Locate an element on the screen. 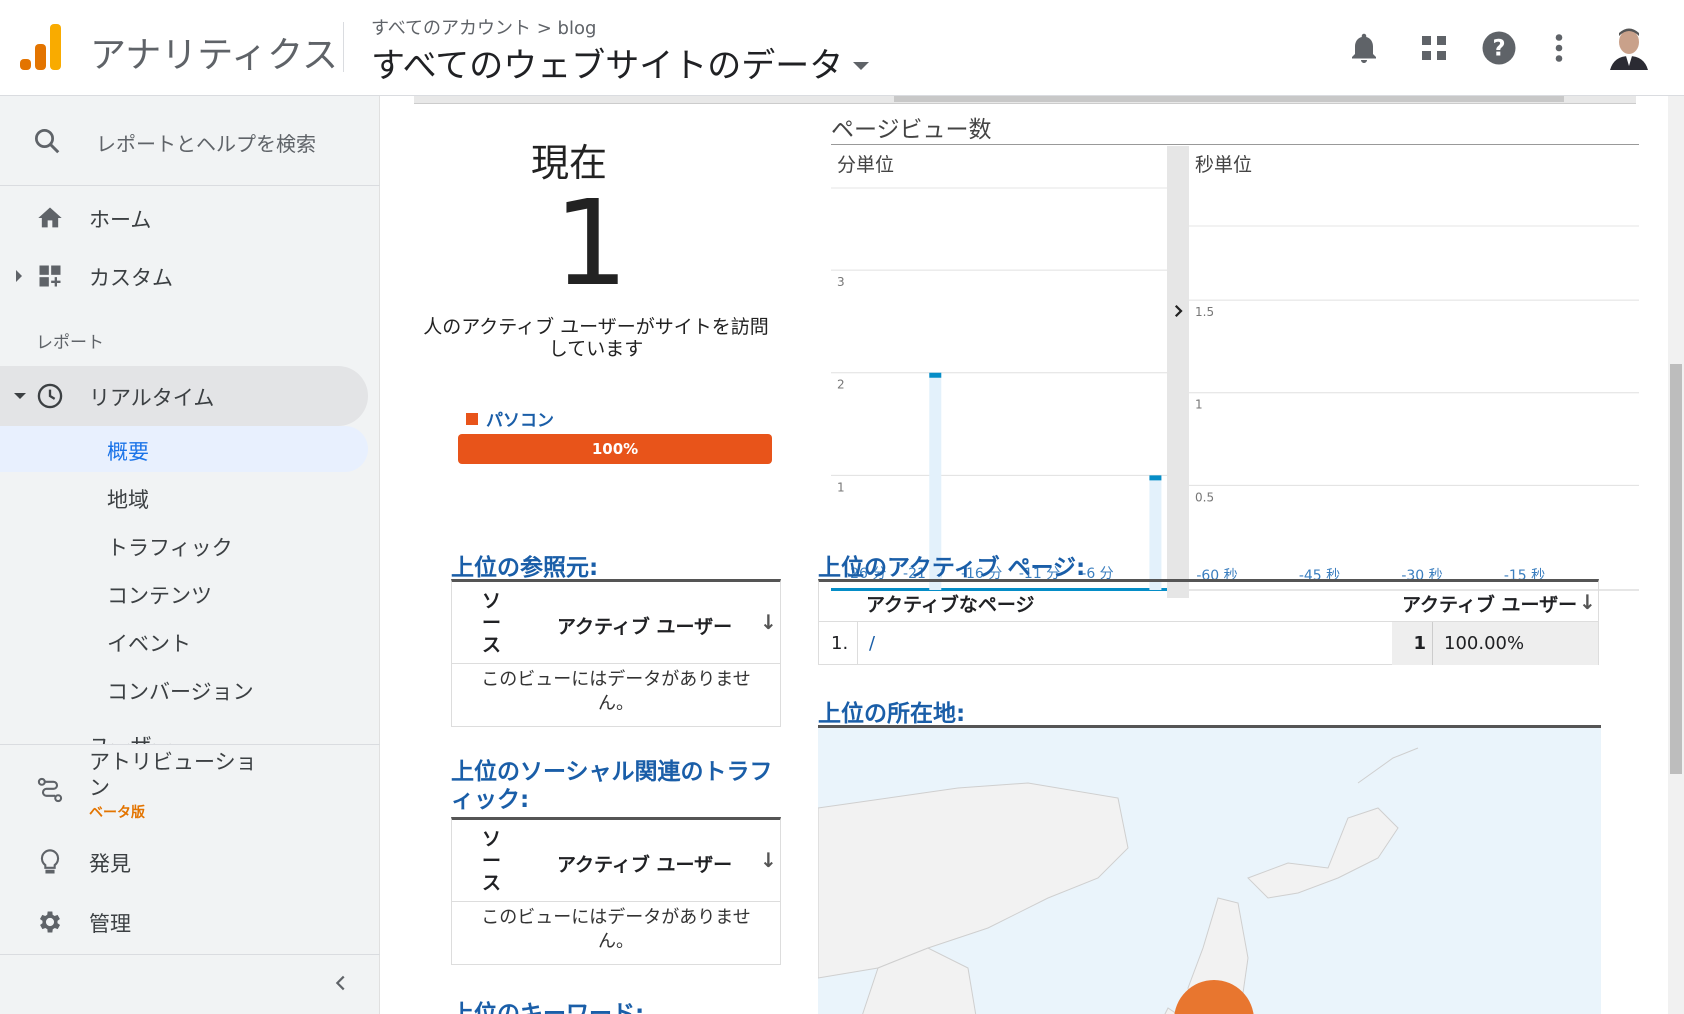 Image resolution: width=1684 pixels, height=1014 pixels. sidebar-item-custom: カスタム is located at coordinates (184, 276).